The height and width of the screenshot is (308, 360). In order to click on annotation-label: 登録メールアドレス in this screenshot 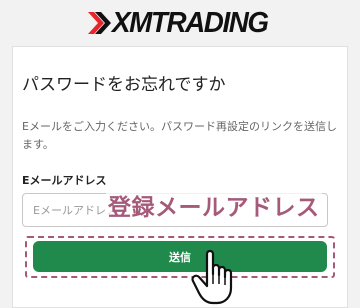, I will do `click(214, 205)`.